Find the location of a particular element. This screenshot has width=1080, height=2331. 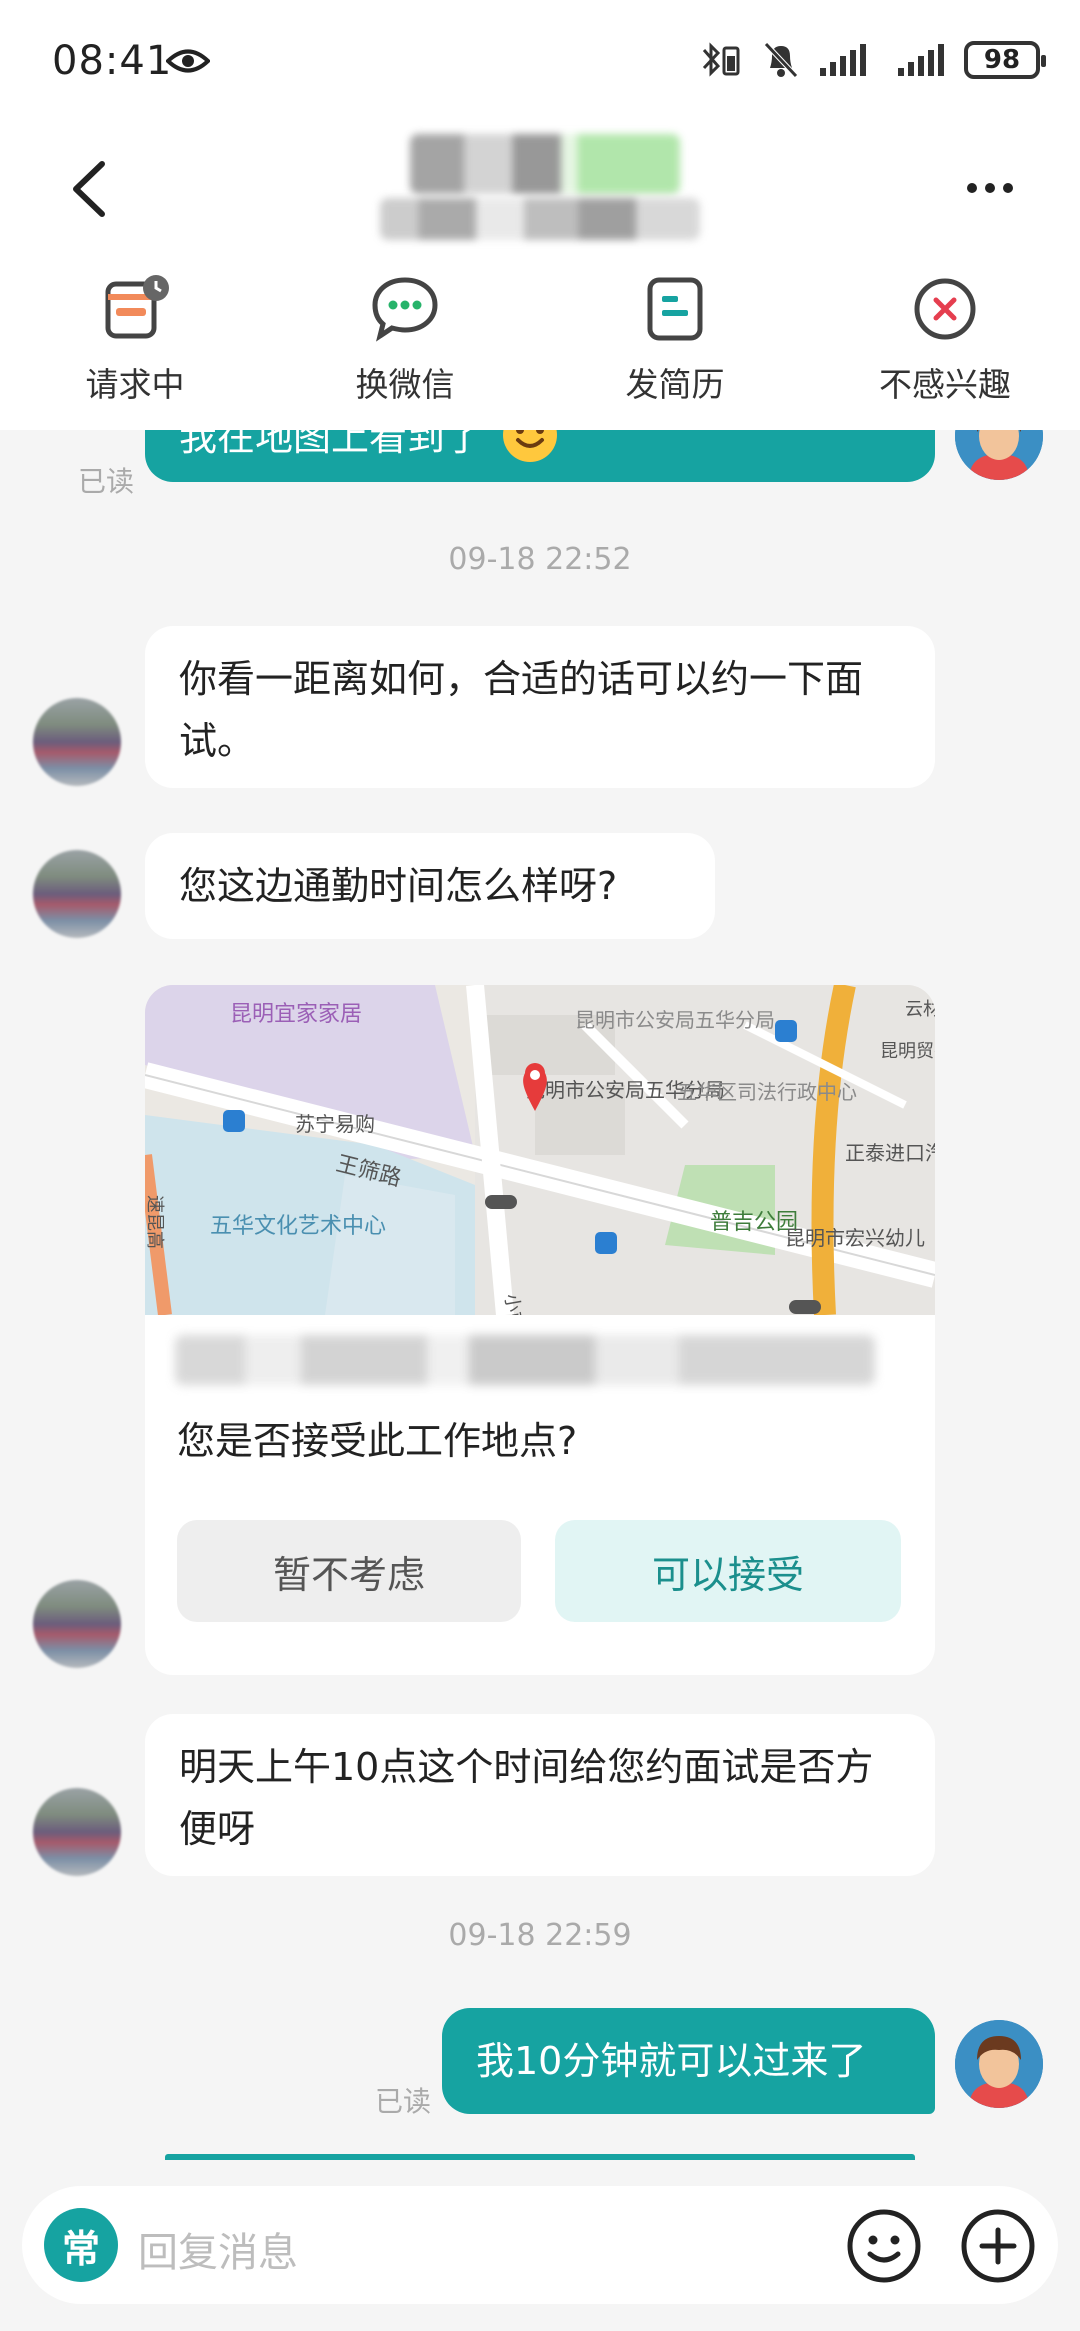

timestamp: 09-18 22:59 is located at coordinates (540, 1935).